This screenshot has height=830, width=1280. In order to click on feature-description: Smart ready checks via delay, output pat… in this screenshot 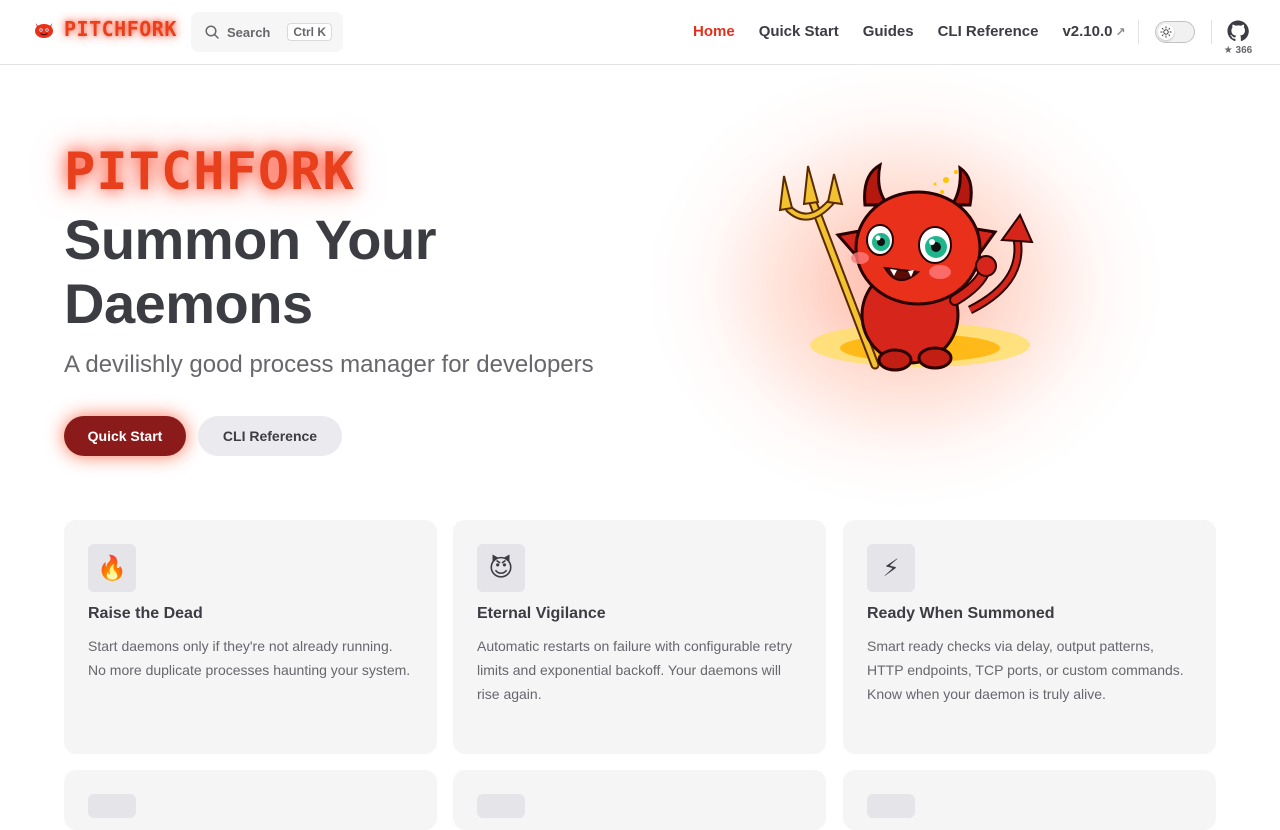, I will do `click(1025, 670)`.